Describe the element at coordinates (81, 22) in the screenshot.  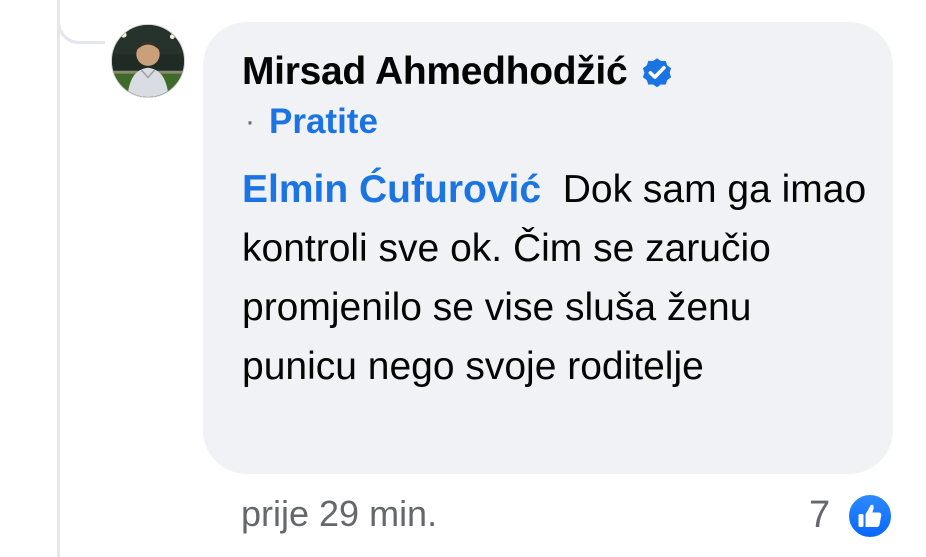
I see `thread-connector` at that location.